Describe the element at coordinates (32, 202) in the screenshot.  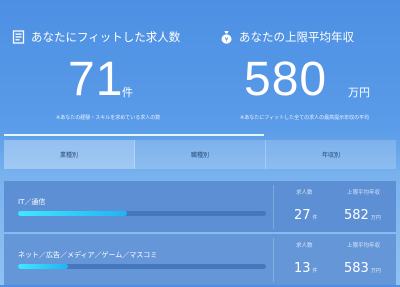
I see `list-item-label: IT／通信` at that location.